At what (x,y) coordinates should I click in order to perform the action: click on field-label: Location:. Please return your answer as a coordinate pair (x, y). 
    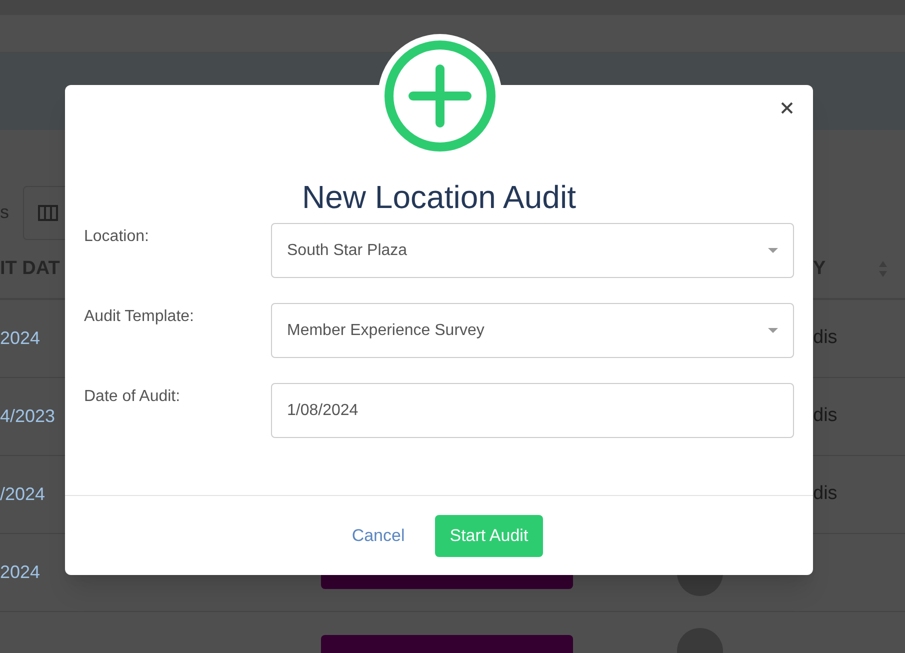
    Looking at the image, I should click on (117, 237).